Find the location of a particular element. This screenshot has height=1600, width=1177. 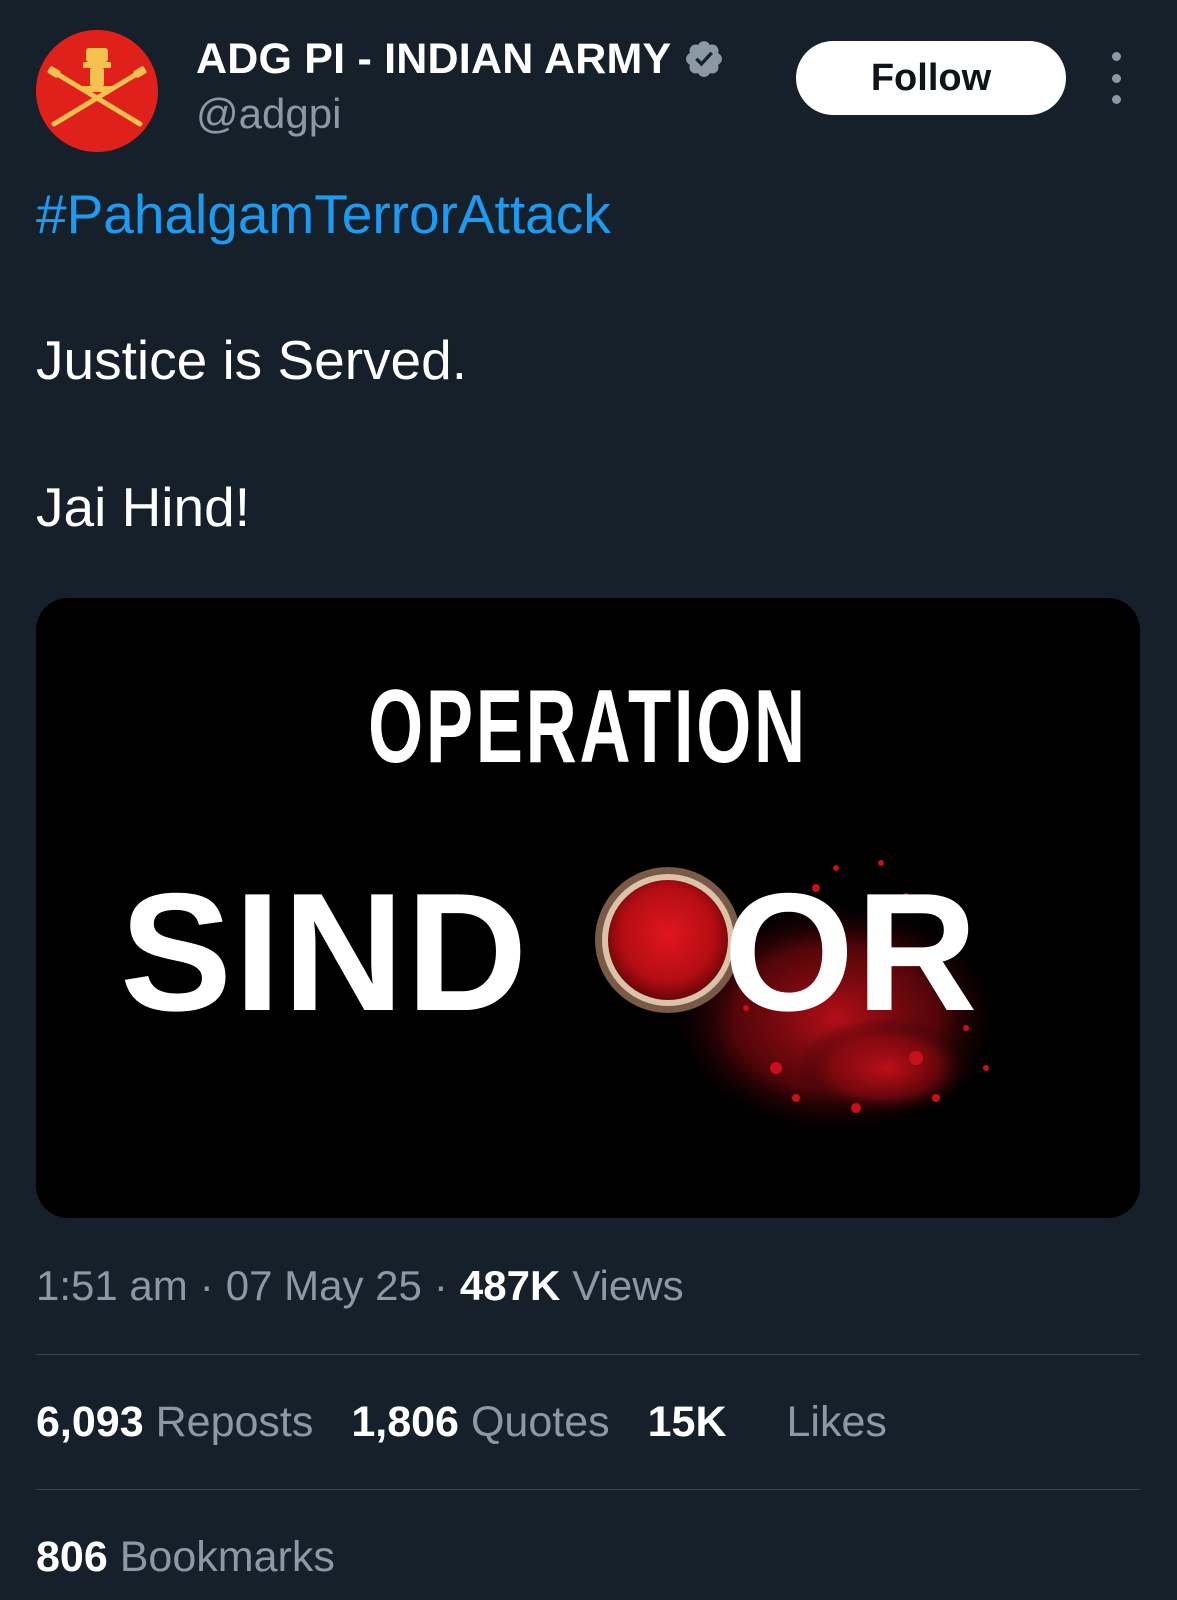

quotes-stat: 1,806 Quotes is located at coordinates (480, 1422).